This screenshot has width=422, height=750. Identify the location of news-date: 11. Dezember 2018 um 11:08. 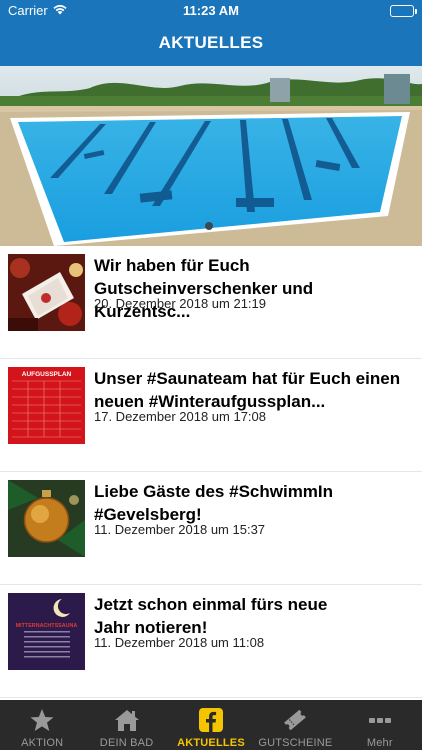
(179, 642).